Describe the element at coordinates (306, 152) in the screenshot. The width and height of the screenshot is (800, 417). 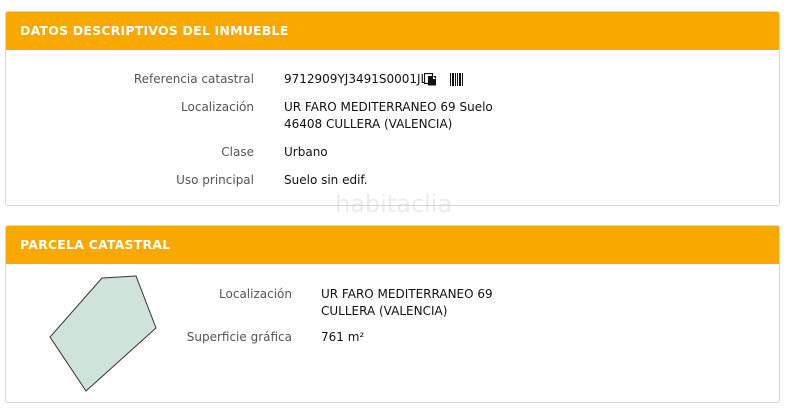
I see `class-value: Urbano` at that location.